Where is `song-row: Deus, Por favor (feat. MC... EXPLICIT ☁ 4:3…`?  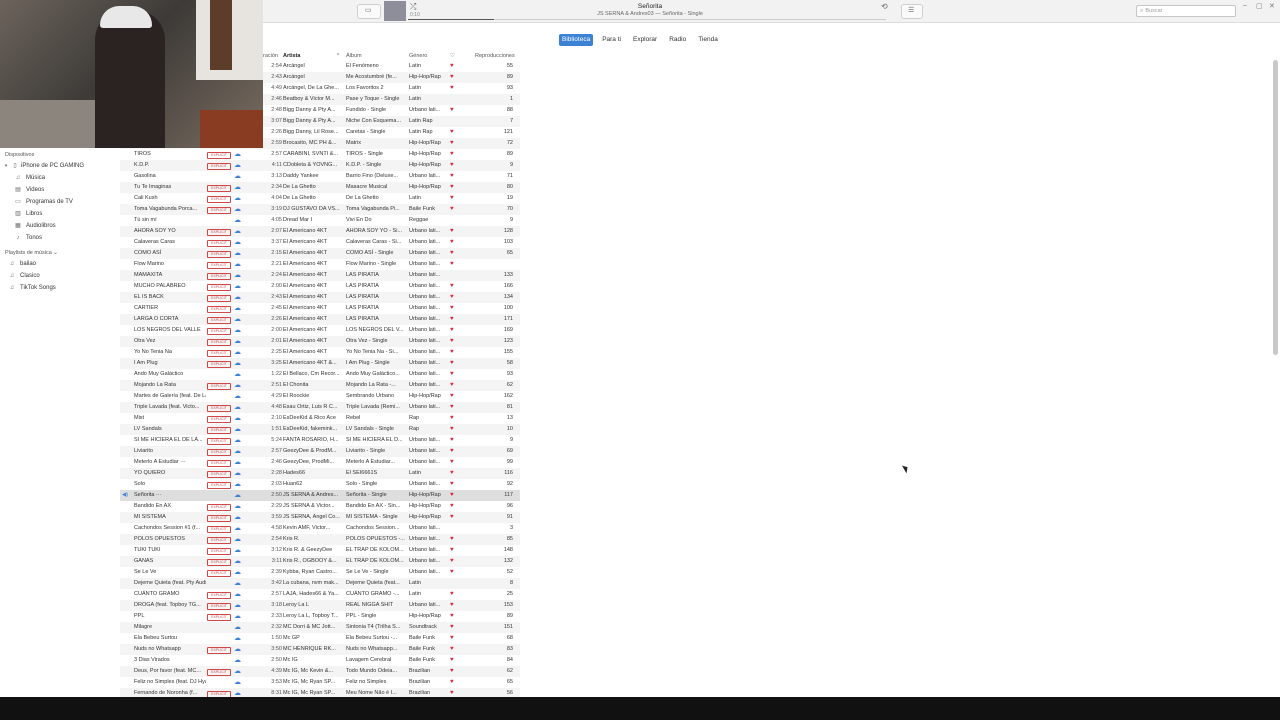
song-row: Deus, Por favor (feat. MC... EXPLICIT ☁ 4:3… is located at coordinates (320, 671).